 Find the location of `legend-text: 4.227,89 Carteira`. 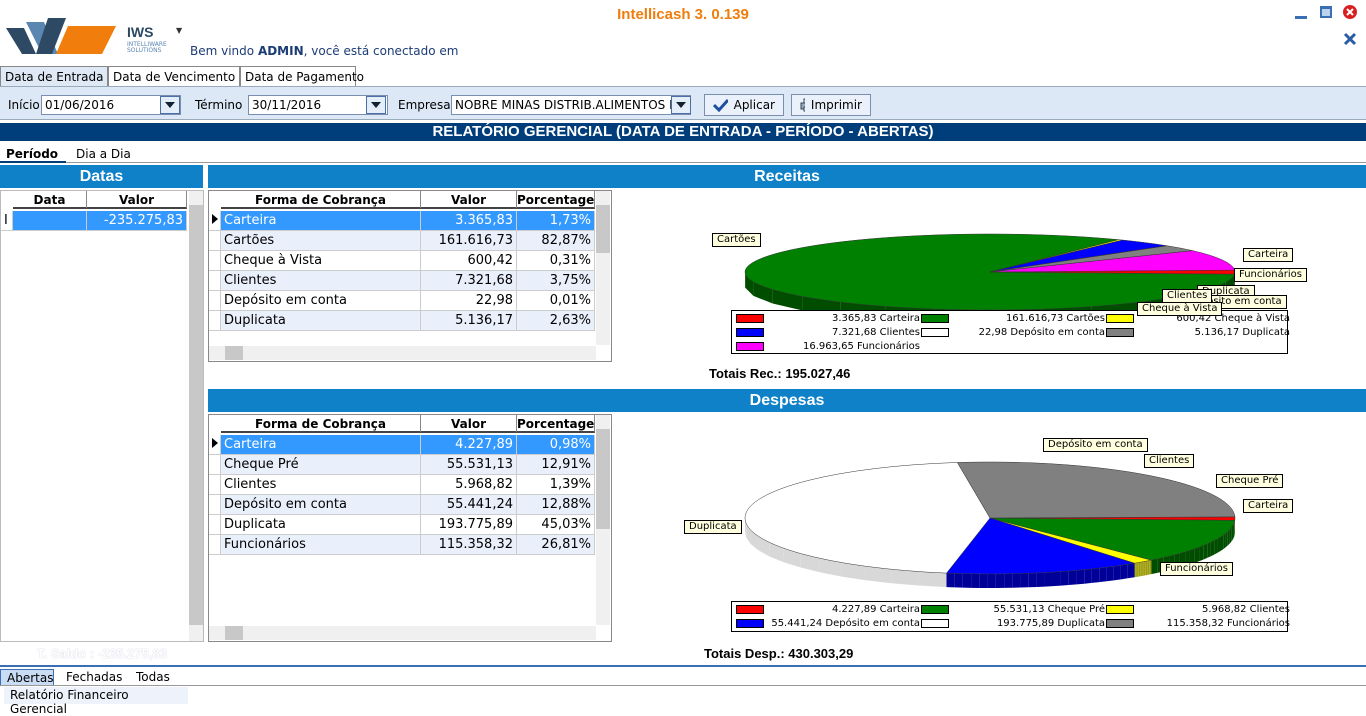

legend-text: 4.227,89 Carteira is located at coordinates (845, 609).